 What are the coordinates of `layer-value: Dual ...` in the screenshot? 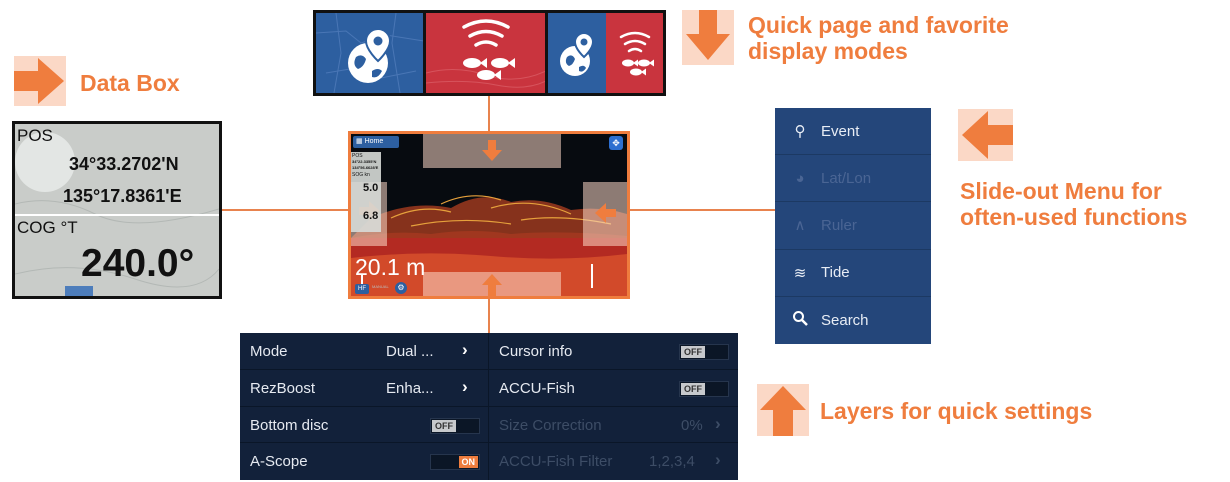 It's located at (410, 351).